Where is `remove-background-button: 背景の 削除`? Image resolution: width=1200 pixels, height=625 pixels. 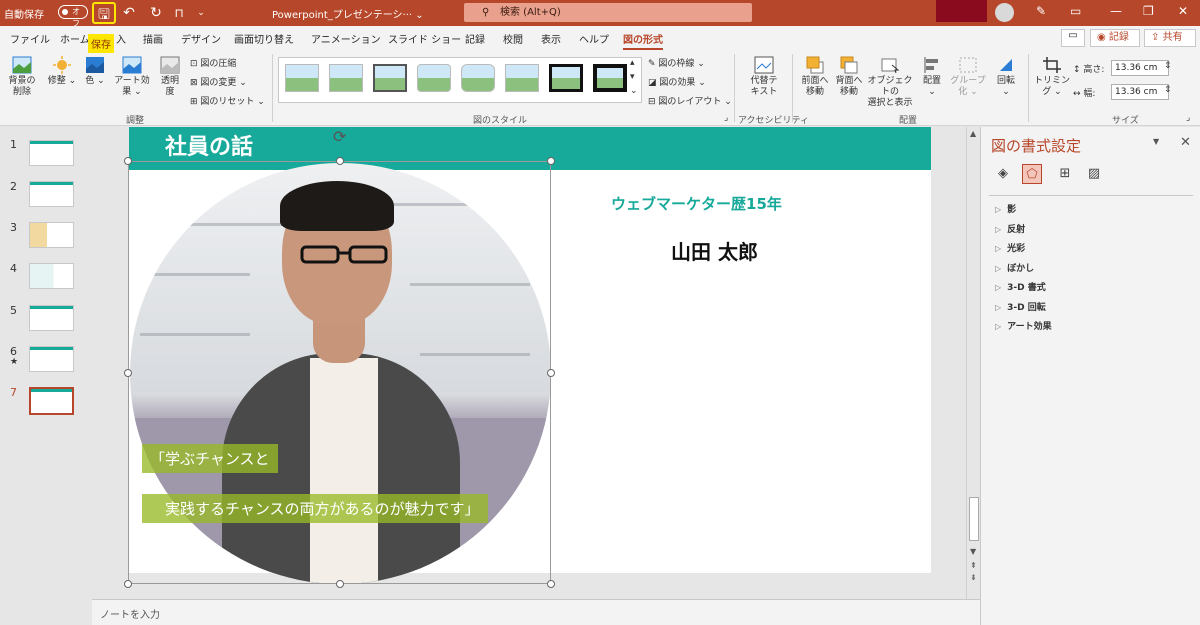 remove-background-button: 背景の 削除 is located at coordinates (22, 77).